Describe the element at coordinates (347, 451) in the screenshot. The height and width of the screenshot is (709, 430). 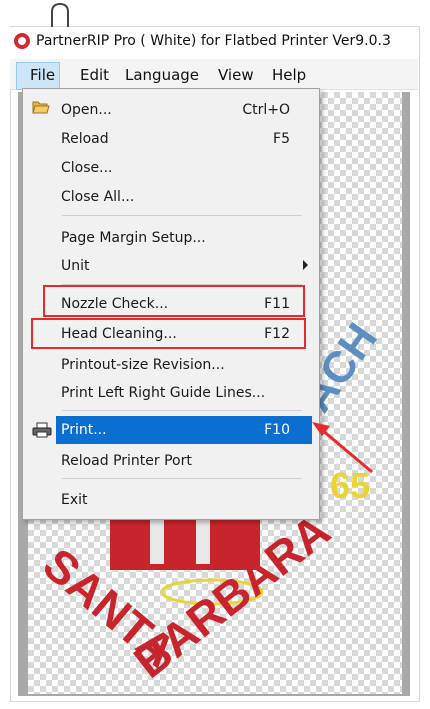
I see `annotation-arrow-line` at that location.